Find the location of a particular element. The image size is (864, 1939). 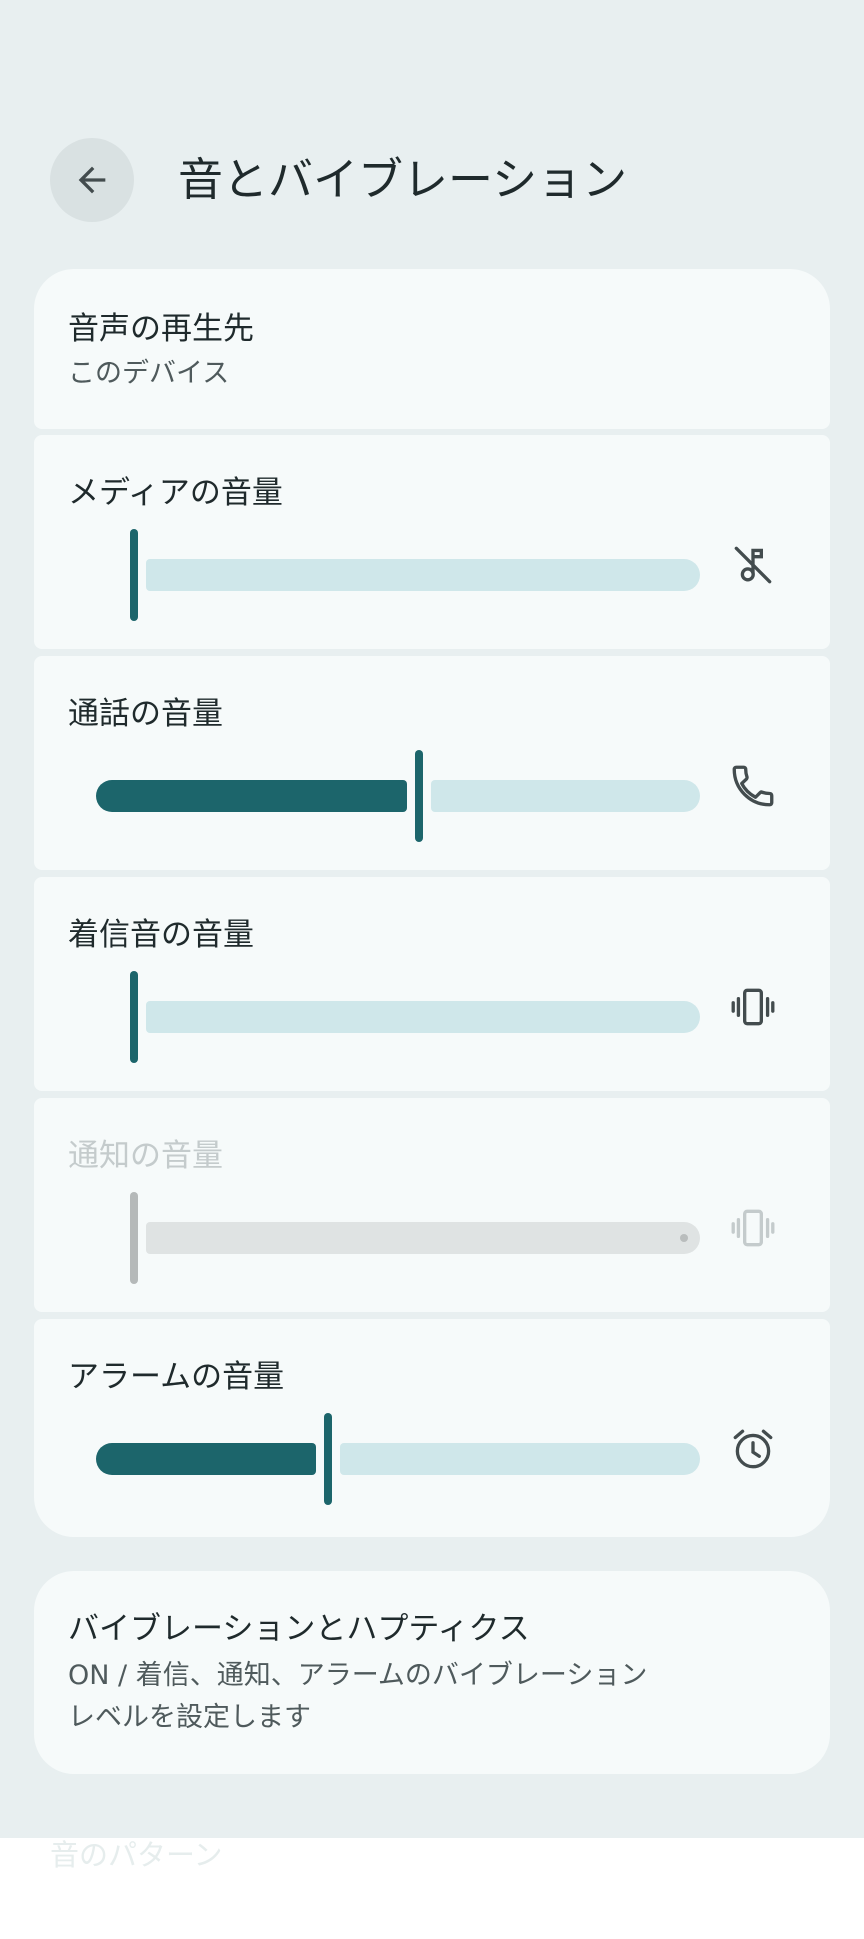

notification-volume-label: 通知の音量 is located at coordinates (145, 1156).